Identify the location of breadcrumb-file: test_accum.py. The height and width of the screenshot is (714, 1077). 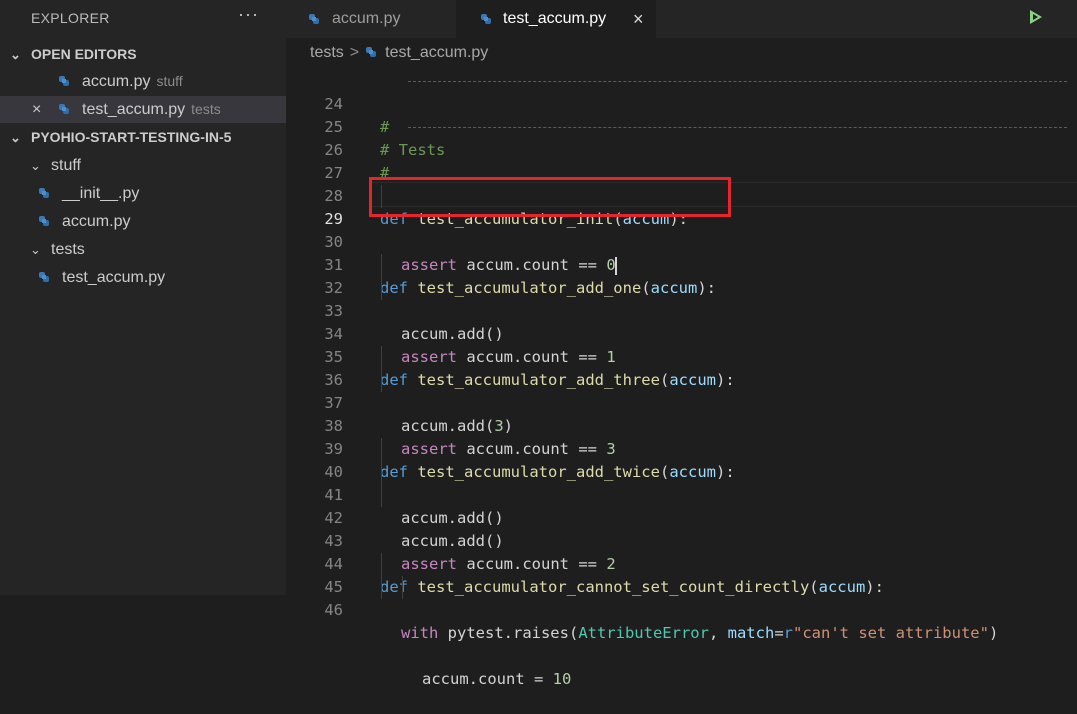
(436, 52).